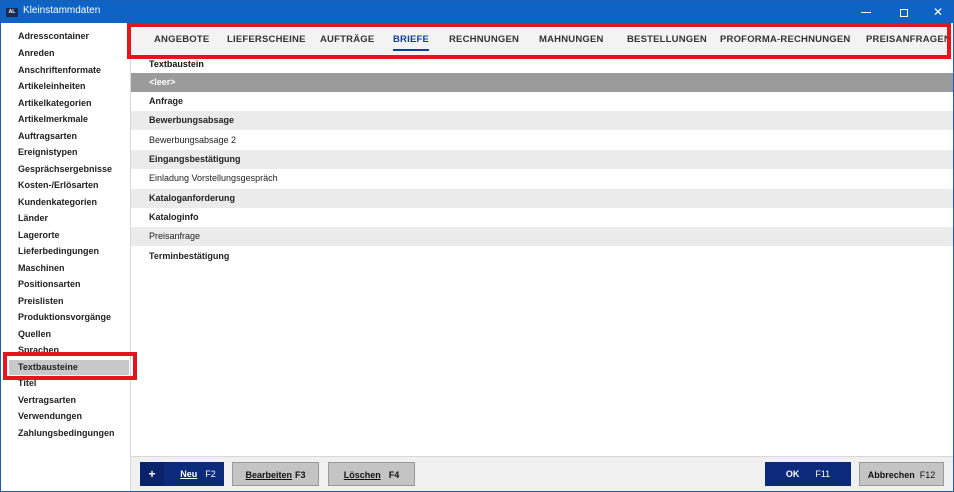 The width and height of the screenshot is (954, 492). Describe the element at coordinates (176, 64) in the screenshot. I see `column-header-textbaustein: Textbaustein` at that location.